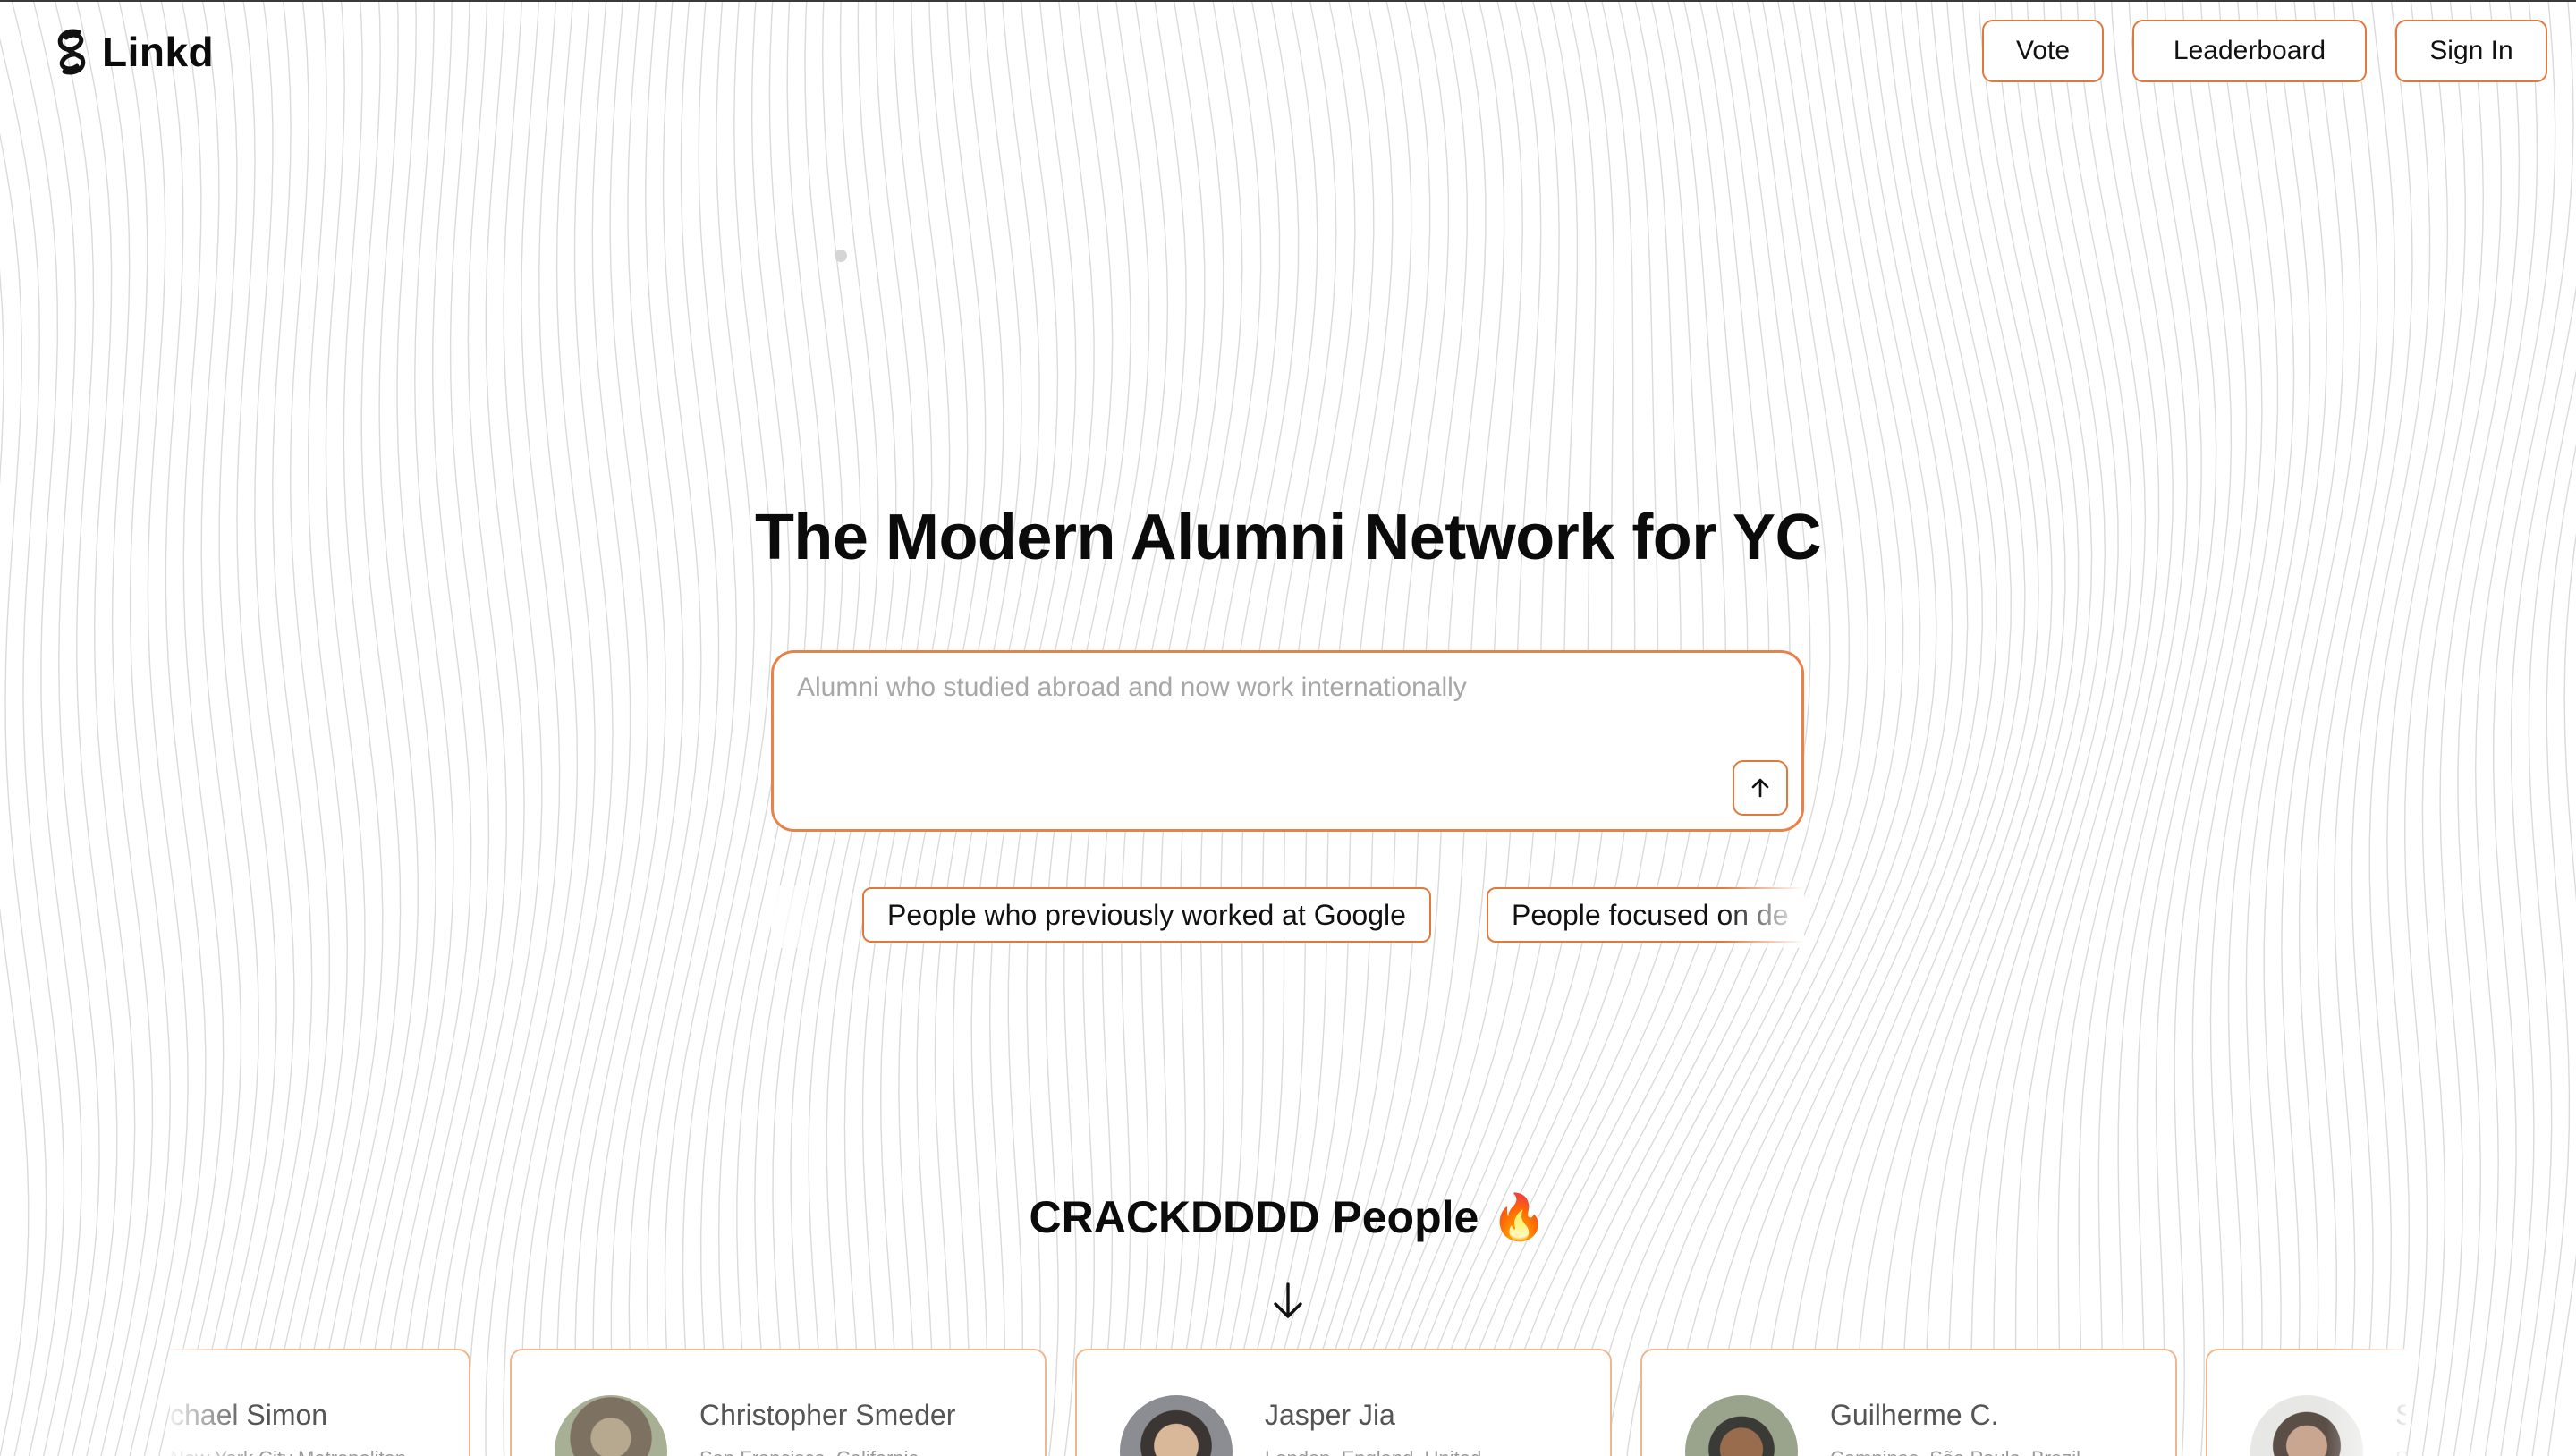 This screenshot has height=1456, width=2576. I want to click on chips-fade-right, so click(1764, 916).